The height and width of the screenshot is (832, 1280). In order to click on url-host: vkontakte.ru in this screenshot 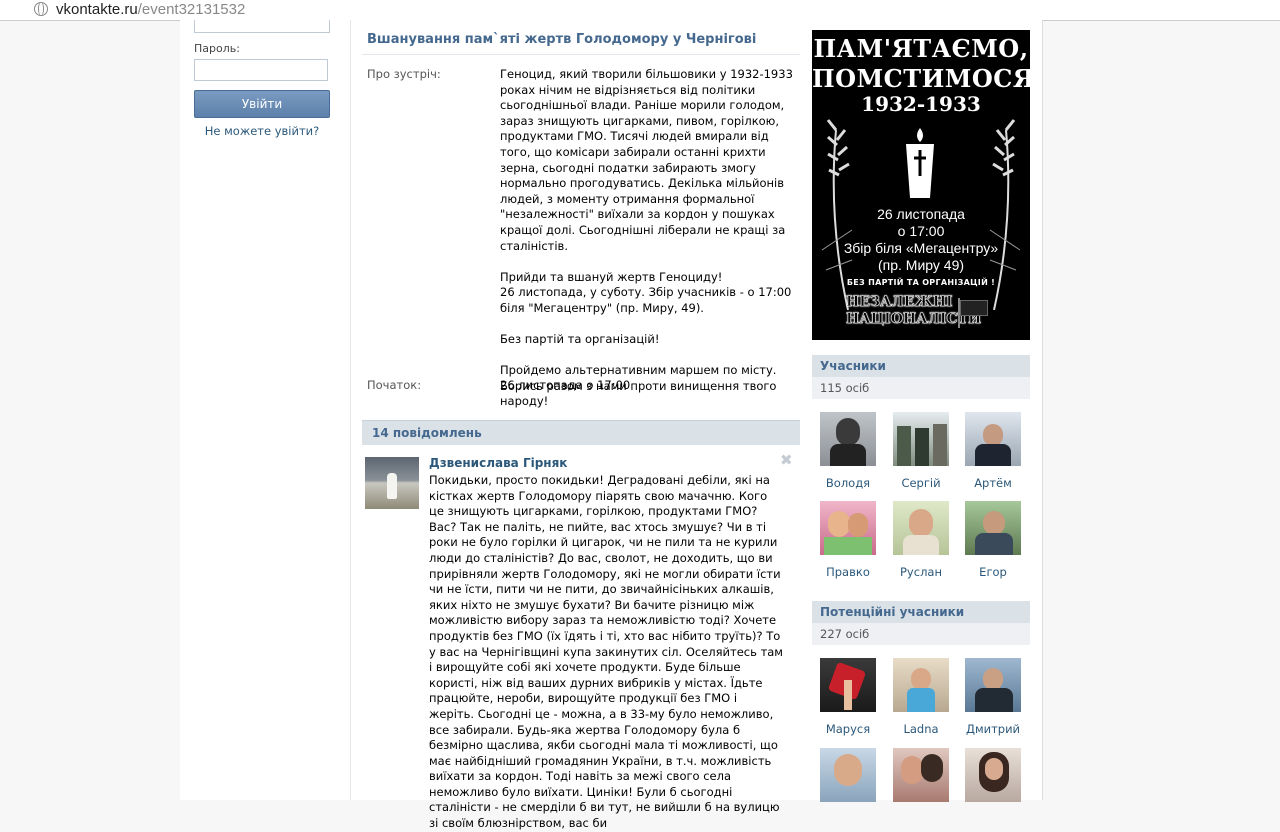, I will do `click(97, 9)`.